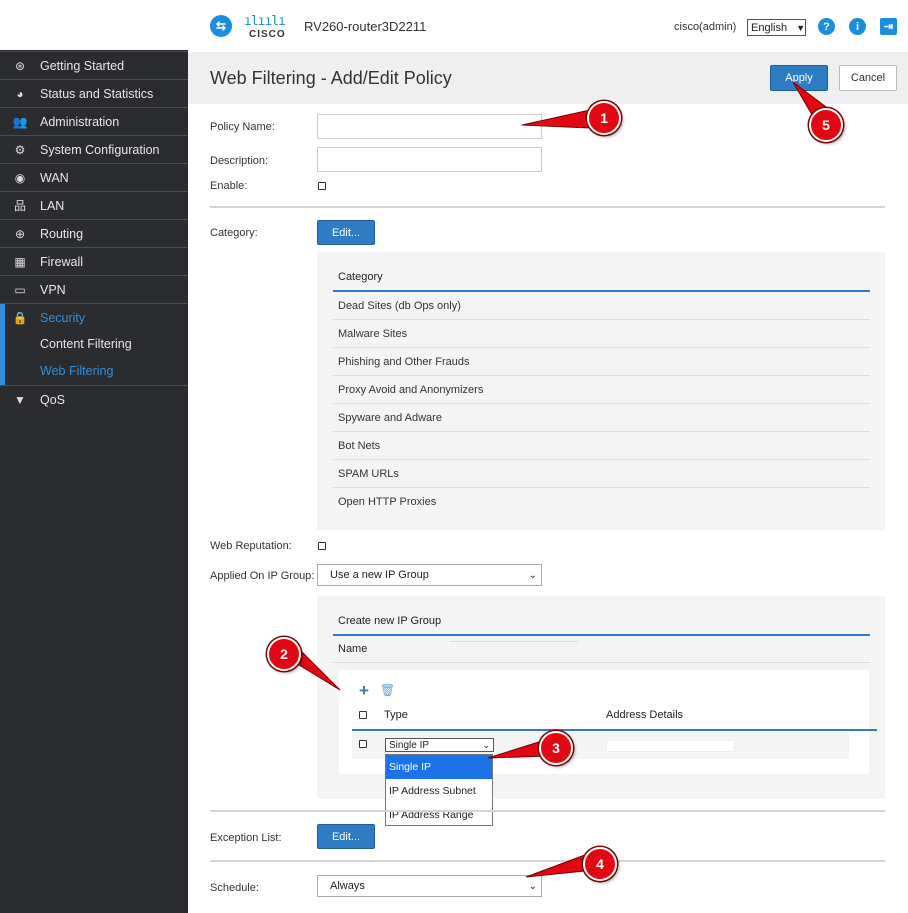 This screenshot has height=913, width=908. Describe the element at coordinates (601, 621) in the screenshot. I see `ip-group-header: Create new IP Group` at that location.